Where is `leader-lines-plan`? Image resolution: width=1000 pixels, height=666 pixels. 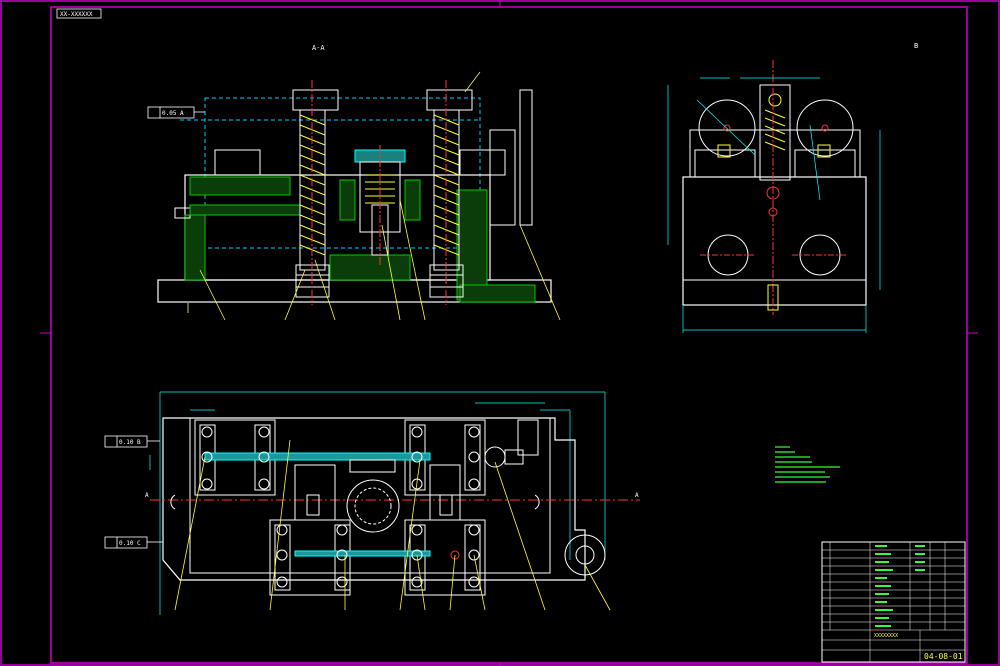
leader-lines-plan is located at coordinates (392, 525).